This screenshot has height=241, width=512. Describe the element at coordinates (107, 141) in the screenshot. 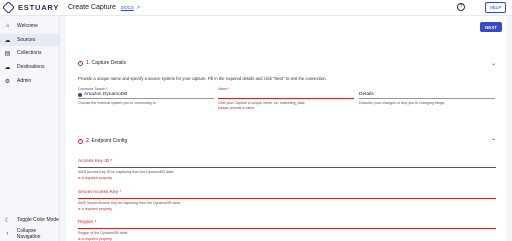

I see `endpoint-config-title: 2. Endpoint Config` at that location.